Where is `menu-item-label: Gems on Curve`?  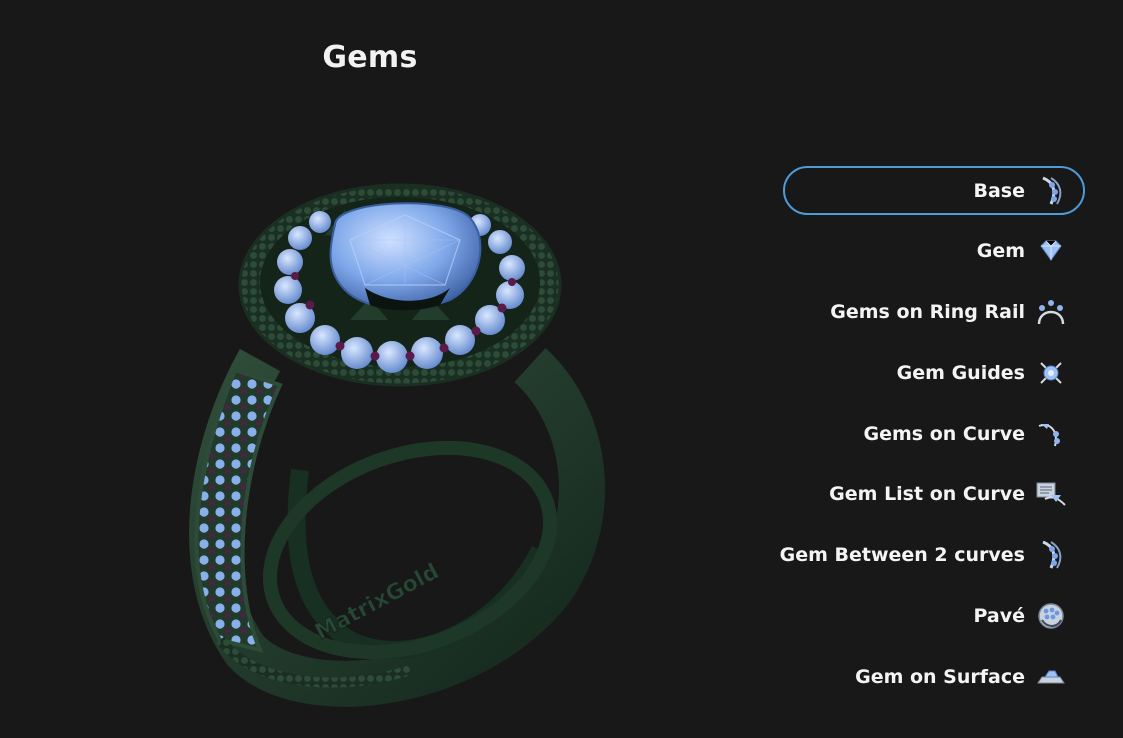 menu-item-label: Gems on Curve is located at coordinates (944, 433).